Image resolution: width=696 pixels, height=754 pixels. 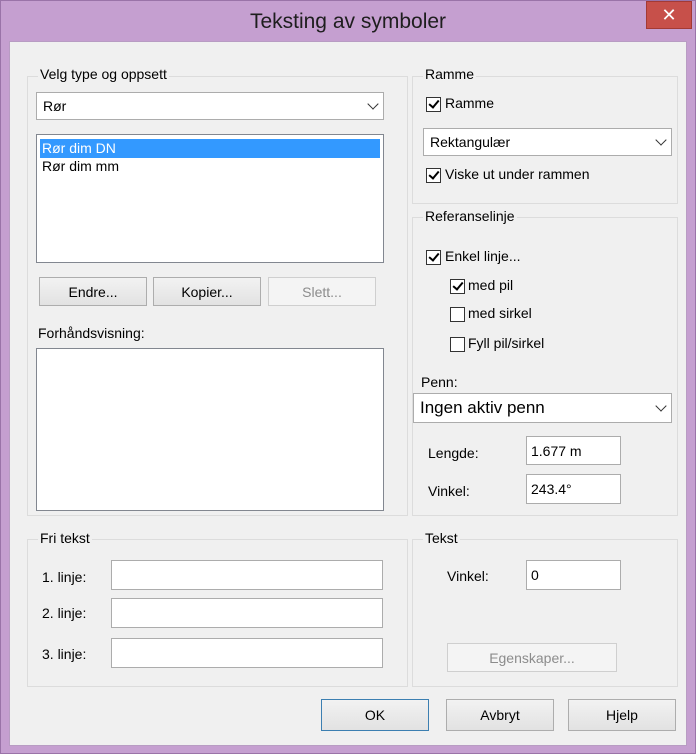 What do you see at coordinates (247, 653) in the screenshot?
I see `line3-input` at bounding box center [247, 653].